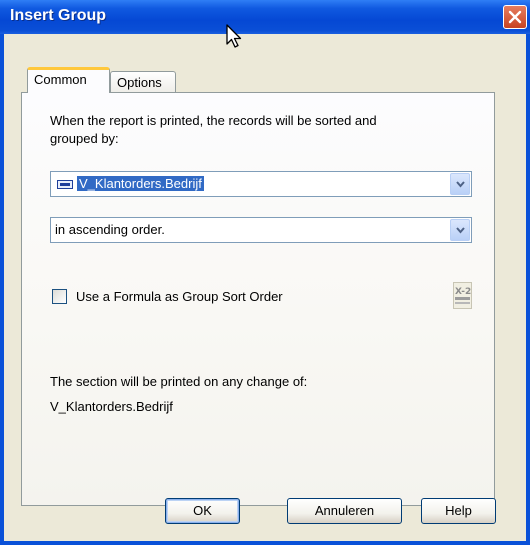 Image resolution: width=530 pixels, height=545 pixels. I want to click on section-info-field: V_Klantorders.Bedrijf, so click(111, 406).